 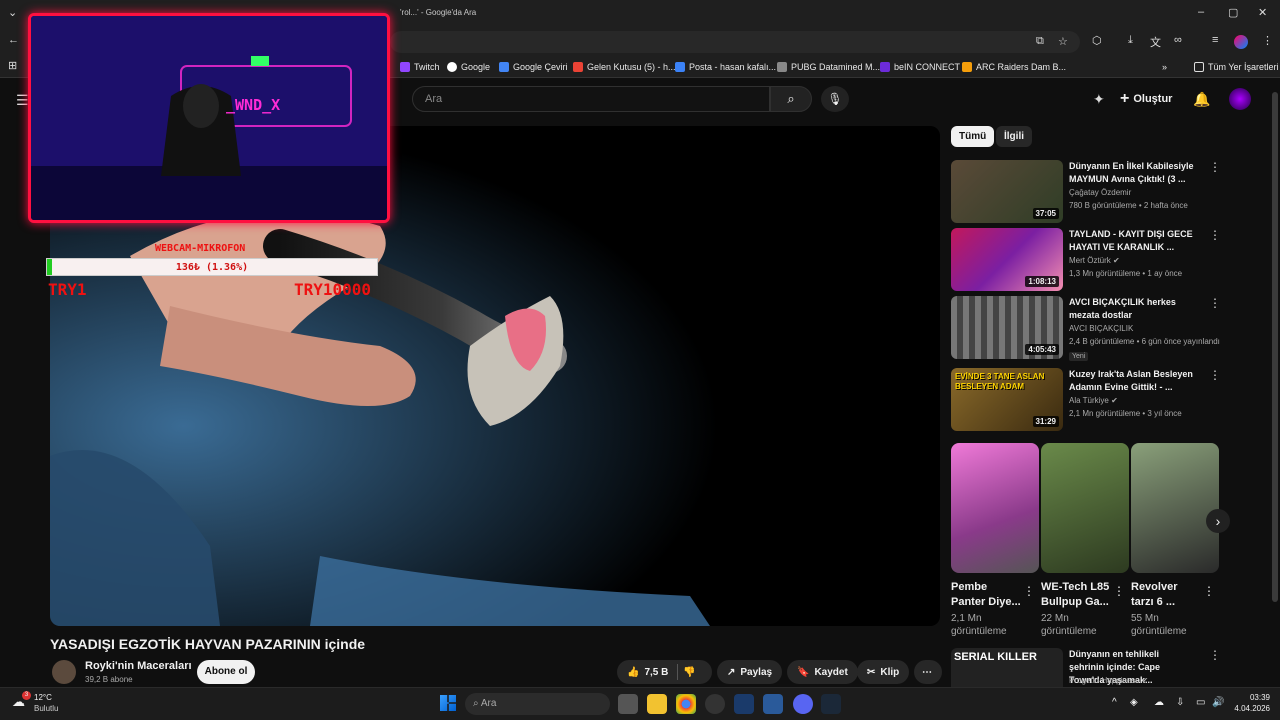 What do you see at coordinates (64, 672) in the screenshot?
I see `channel-avatar` at bounding box center [64, 672].